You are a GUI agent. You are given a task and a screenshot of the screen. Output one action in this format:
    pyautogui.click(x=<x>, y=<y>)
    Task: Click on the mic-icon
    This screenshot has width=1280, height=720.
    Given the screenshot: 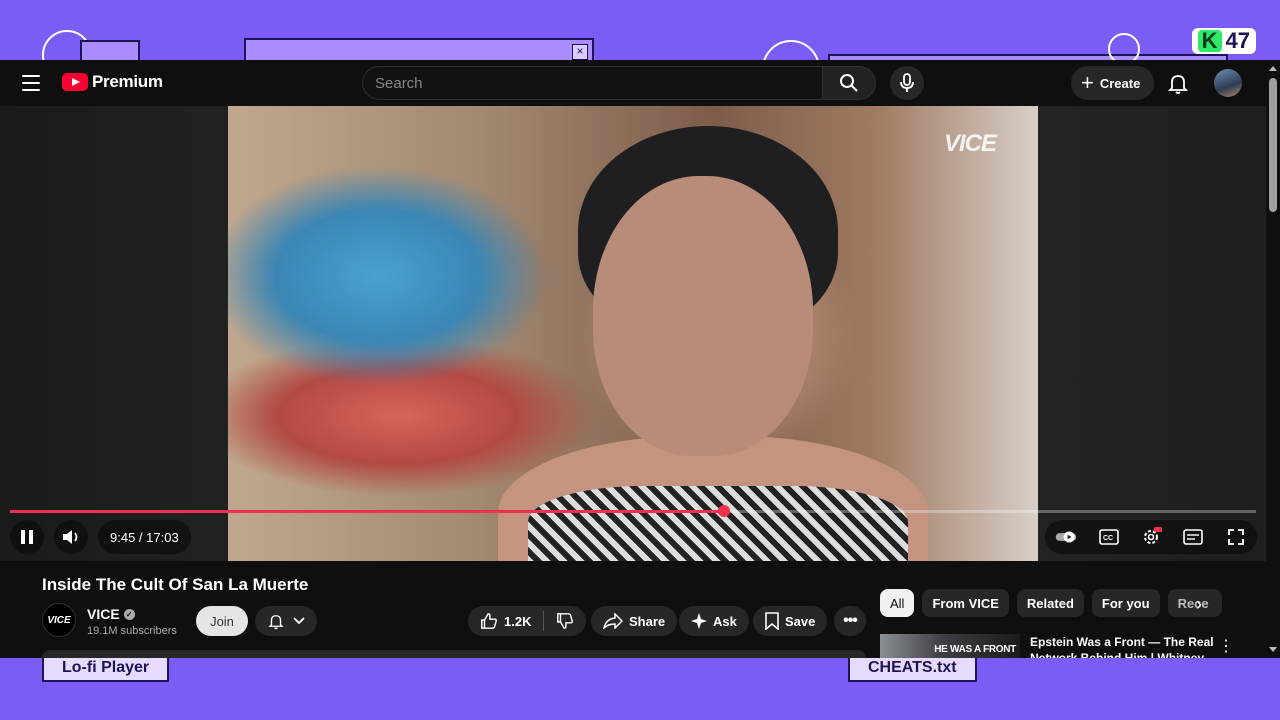 What is the action you would take?
    pyautogui.click(x=907, y=82)
    